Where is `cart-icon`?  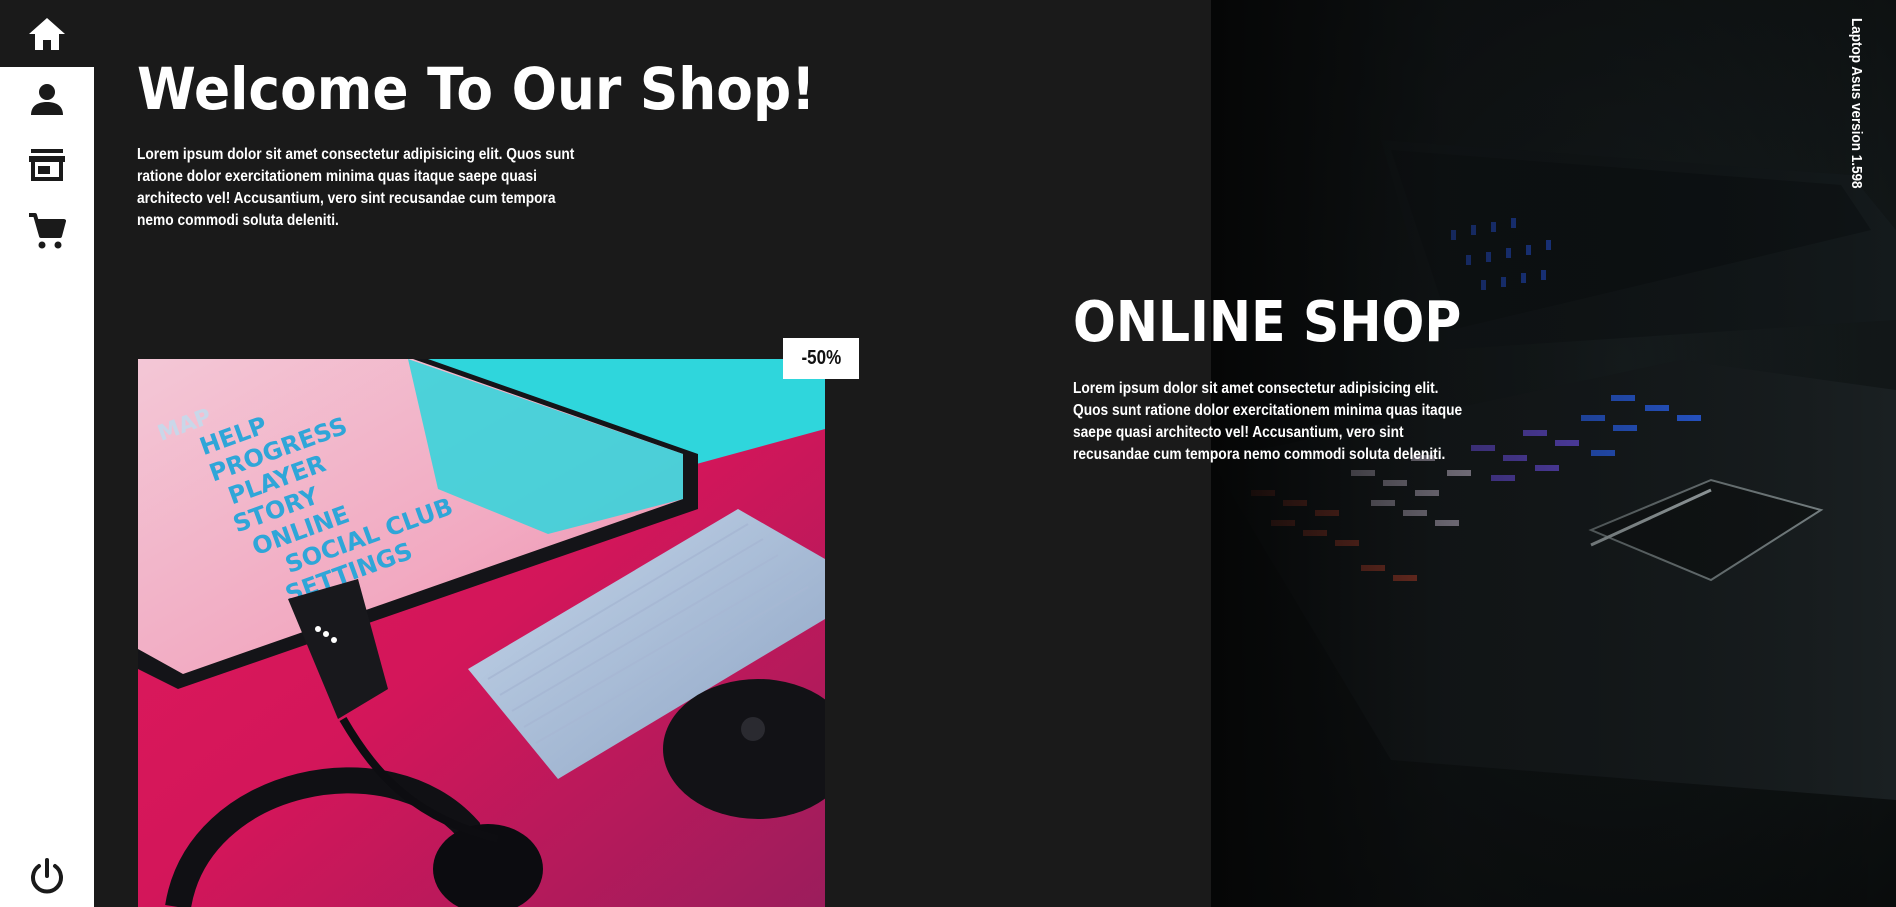
cart-icon is located at coordinates (47, 231).